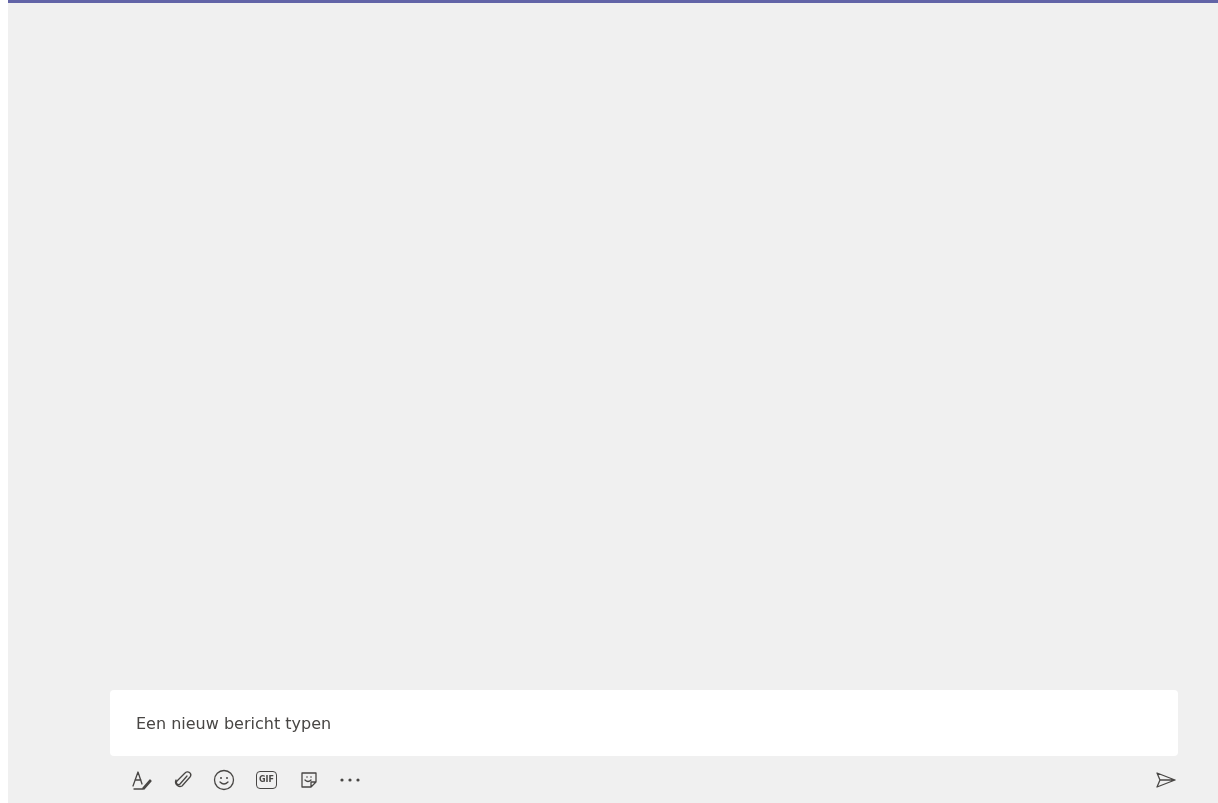  What do you see at coordinates (1166, 779) in the screenshot?
I see `send-icon` at bounding box center [1166, 779].